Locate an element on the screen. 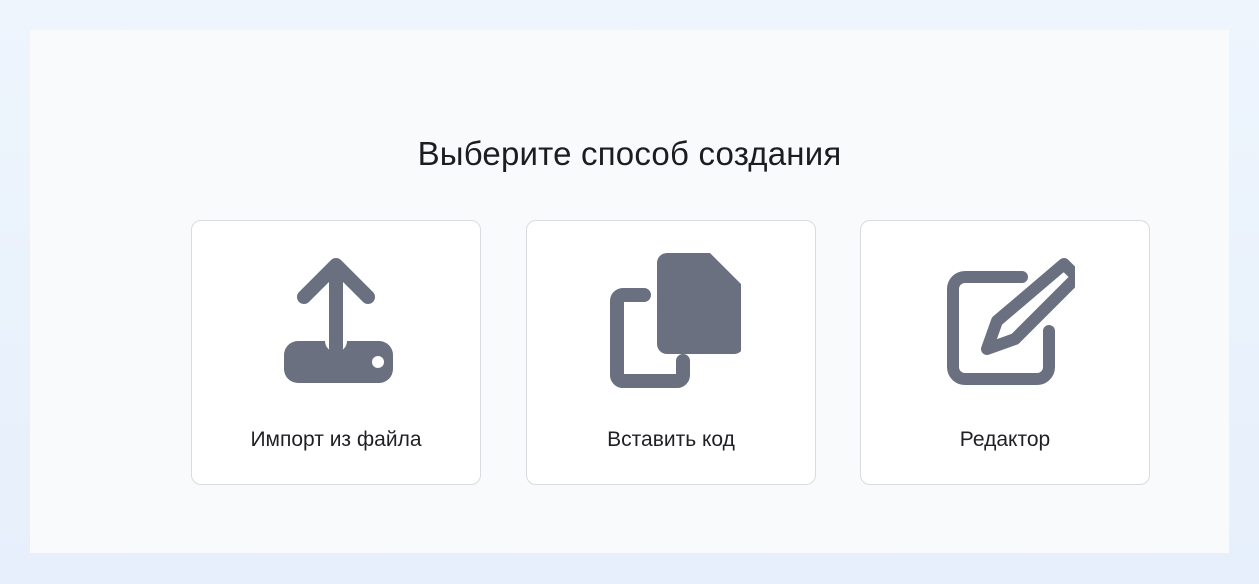 The width and height of the screenshot is (1259, 584). import-from-file-label: Импорт из файла is located at coordinates (336, 439).